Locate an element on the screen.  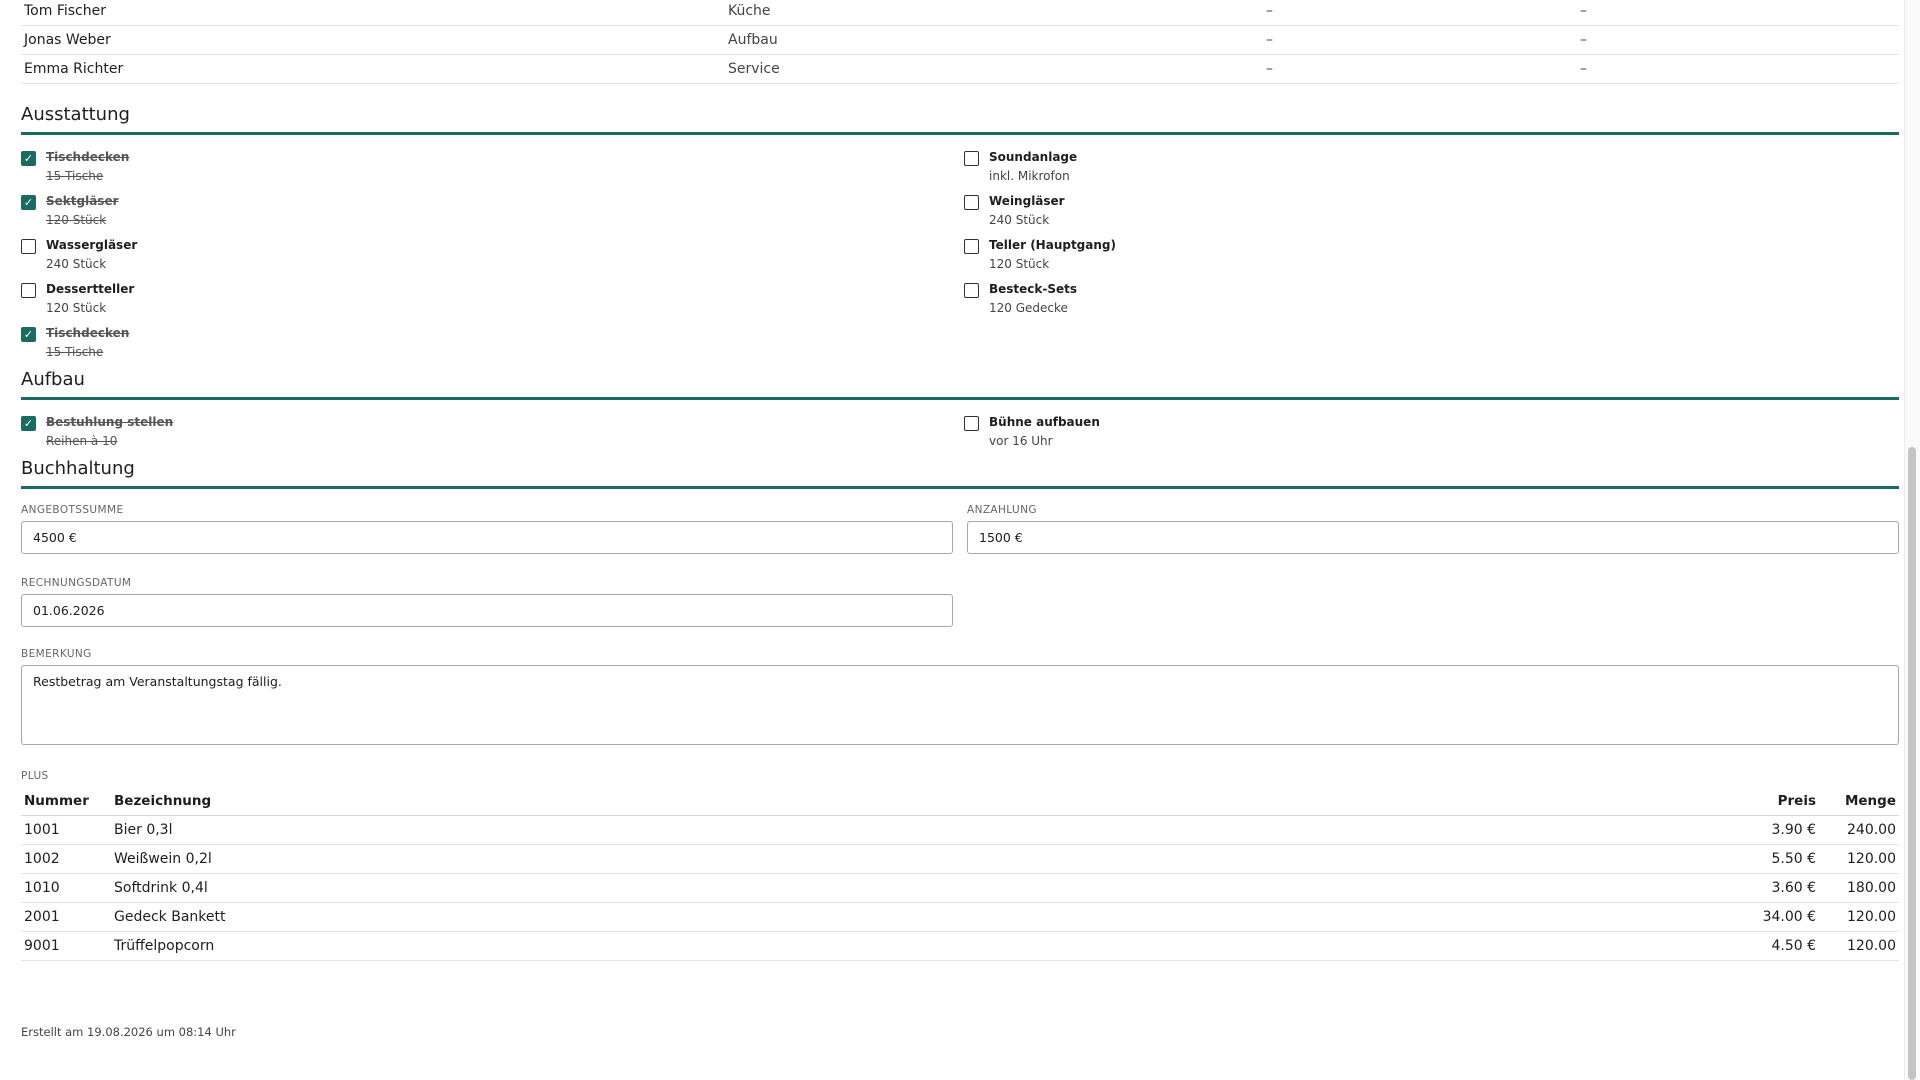
section-title-ausstattung: Ausstattung is located at coordinates (960, 119).